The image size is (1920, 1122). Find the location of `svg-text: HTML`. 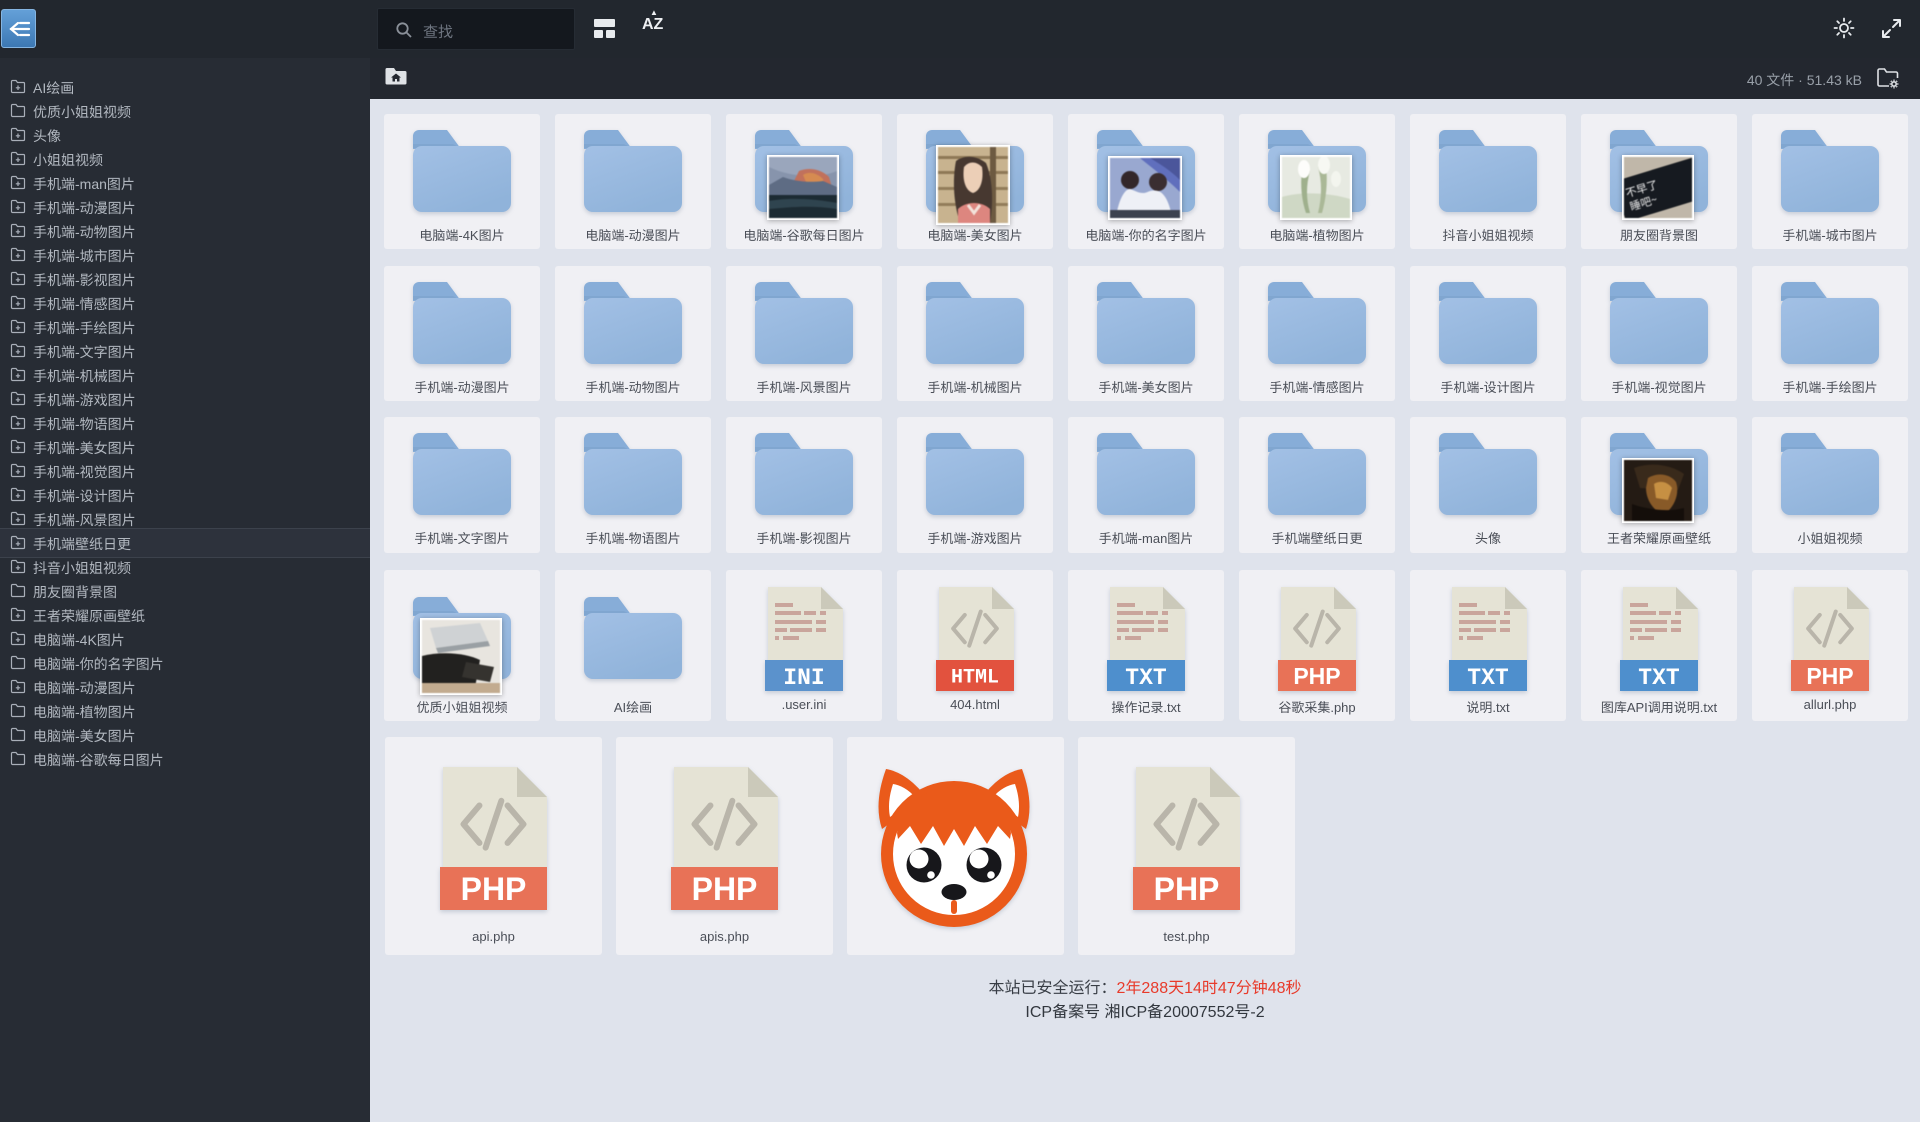

svg-text: HTML is located at coordinates (975, 678).